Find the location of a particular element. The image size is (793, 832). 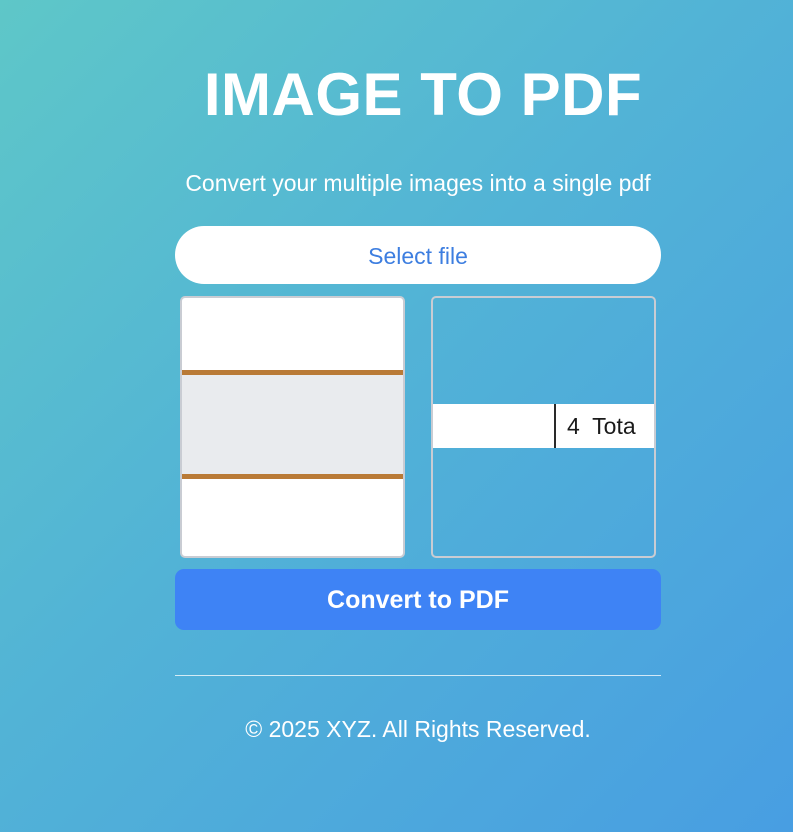

preview-image-band is located at coordinates (292, 425).